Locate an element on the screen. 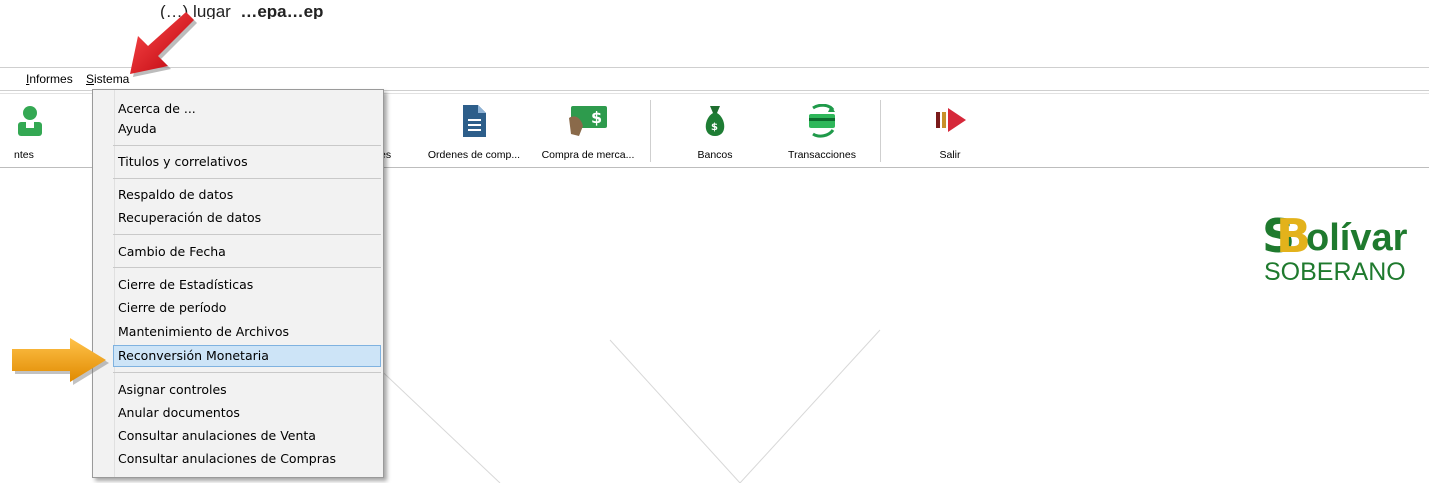  money-bag-icon: $ is located at coordinates (715, 121).